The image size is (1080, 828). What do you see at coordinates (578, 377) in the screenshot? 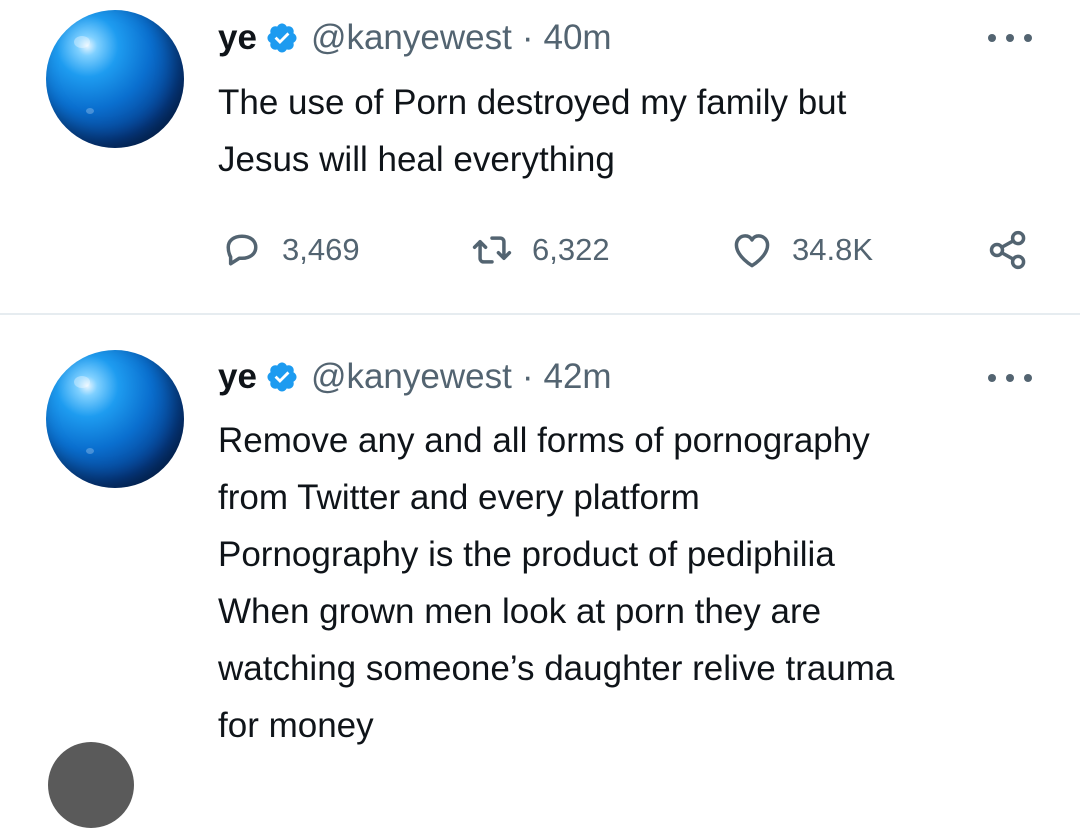
I see `timestamp: 42m` at bounding box center [578, 377].